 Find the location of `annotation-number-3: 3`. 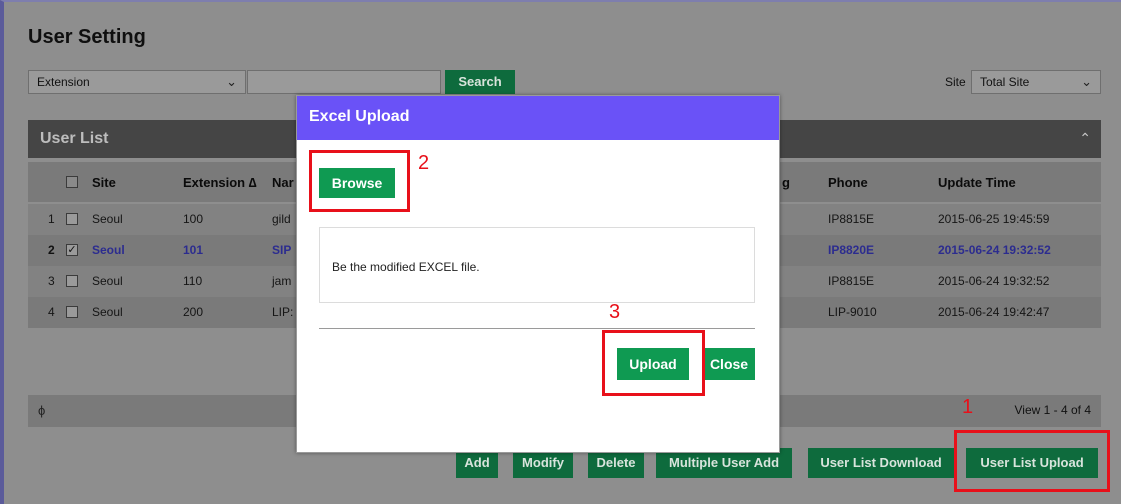

annotation-number-3: 3 is located at coordinates (615, 312).